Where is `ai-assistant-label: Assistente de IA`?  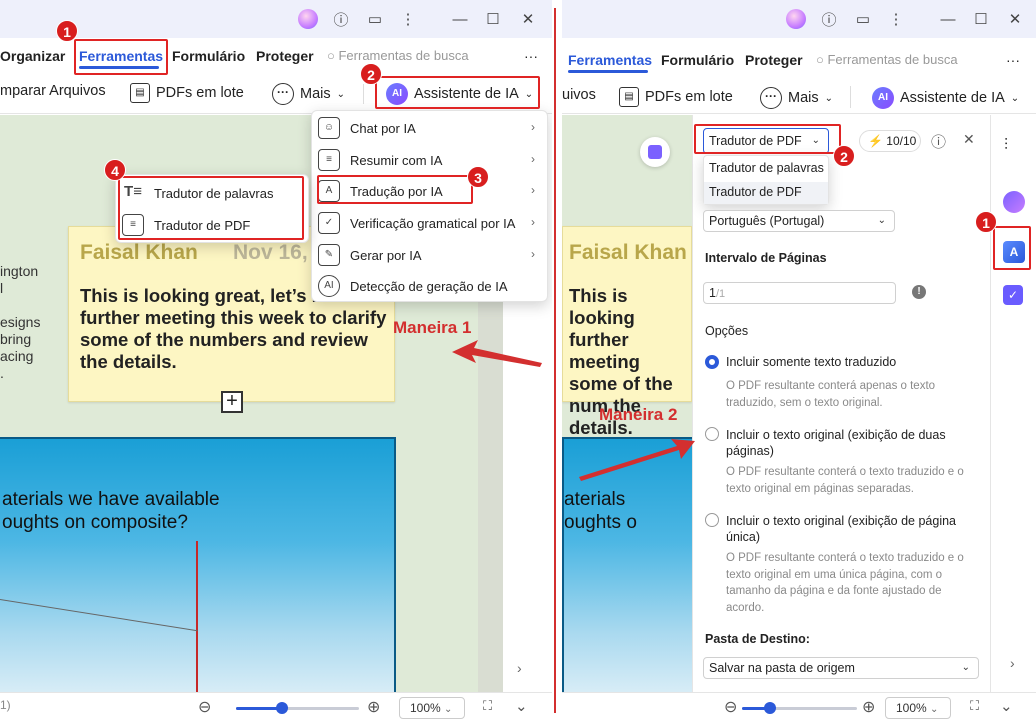 ai-assistant-label: Assistente de IA is located at coordinates (952, 98).